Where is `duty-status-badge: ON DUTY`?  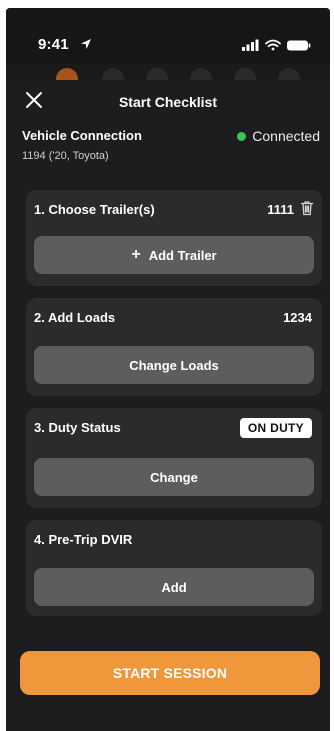
duty-status-badge: ON DUTY is located at coordinates (275, 428).